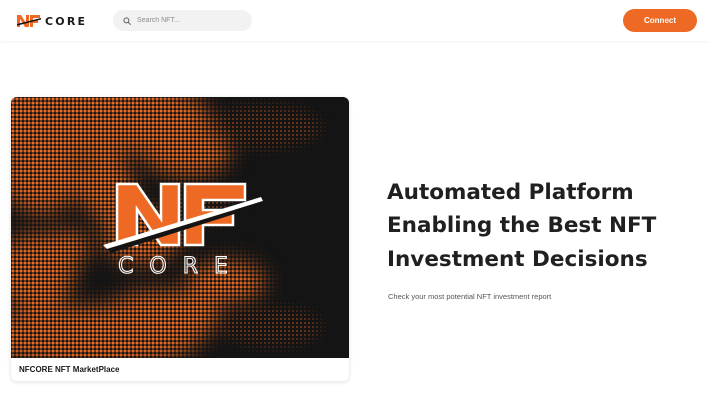 The height and width of the screenshot is (407, 710). Describe the element at coordinates (66, 21) in the screenshot. I see `logo-wordmark: CORE` at that location.